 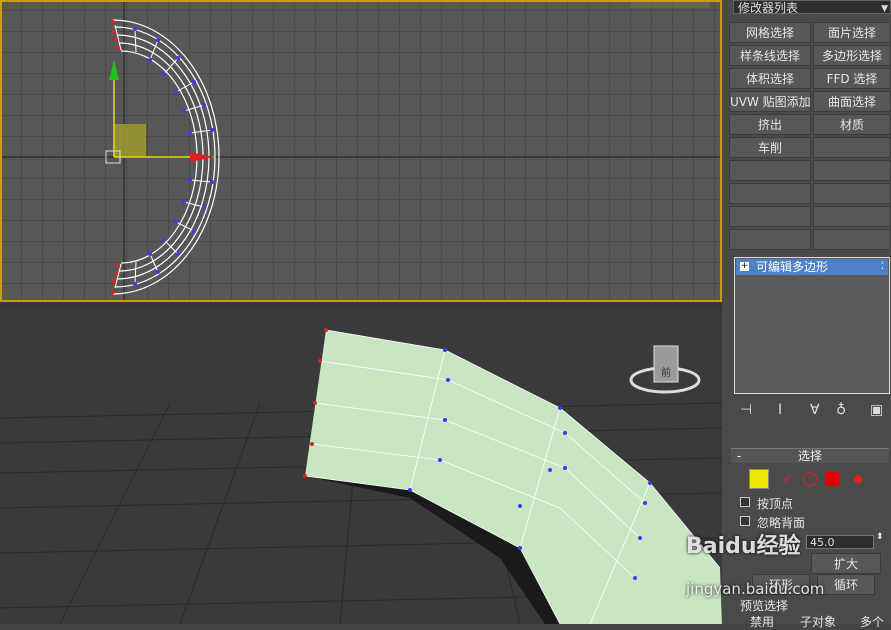 I want to click on stack-item-editable-poly: + 可编辑多边形 ⁚, so click(x=812, y=267).